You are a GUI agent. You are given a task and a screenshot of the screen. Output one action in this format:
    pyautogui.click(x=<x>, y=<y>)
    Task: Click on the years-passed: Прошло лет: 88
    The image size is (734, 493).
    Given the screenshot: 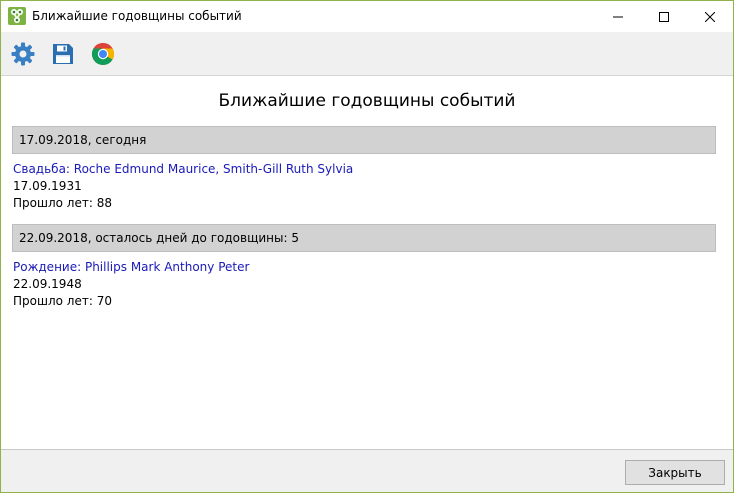 What is the action you would take?
    pyautogui.click(x=62, y=203)
    